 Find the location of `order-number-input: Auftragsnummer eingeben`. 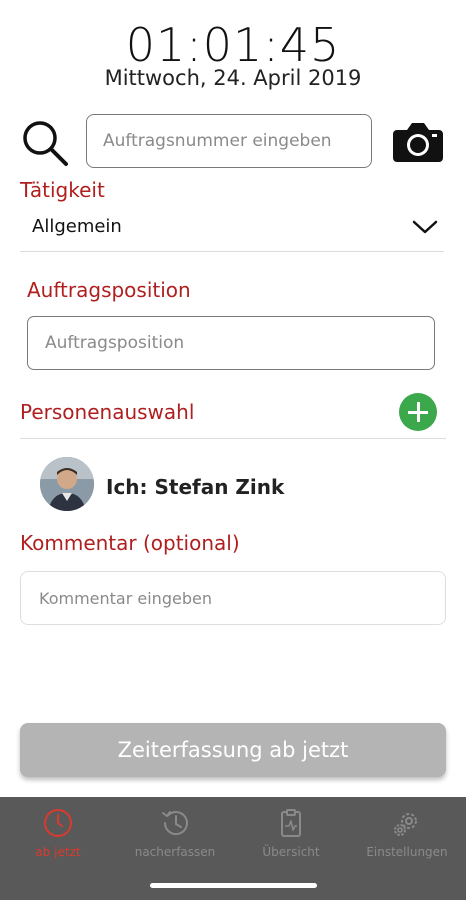

order-number-input: Auftragsnummer eingeben is located at coordinates (229, 141).